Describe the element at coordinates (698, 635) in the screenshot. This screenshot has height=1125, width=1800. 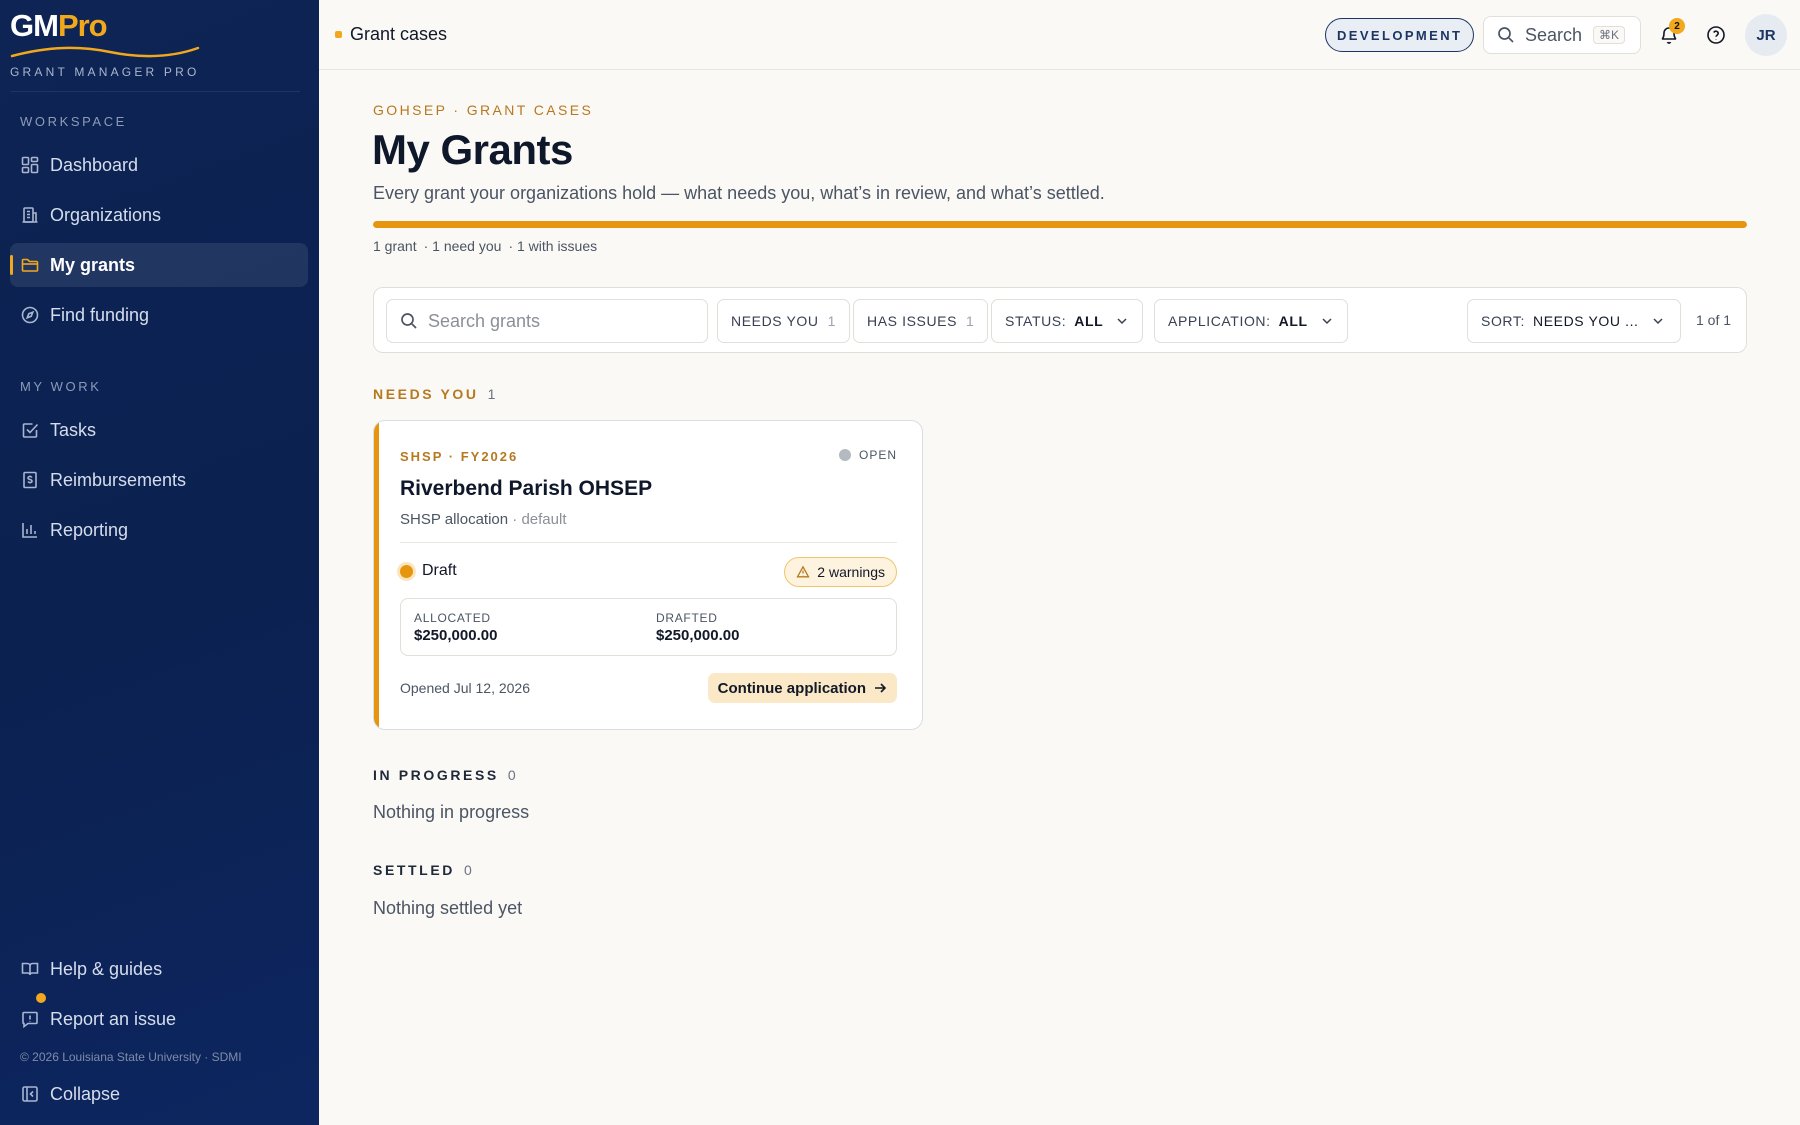
I see `drafted-value: $250,000.00` at that location.